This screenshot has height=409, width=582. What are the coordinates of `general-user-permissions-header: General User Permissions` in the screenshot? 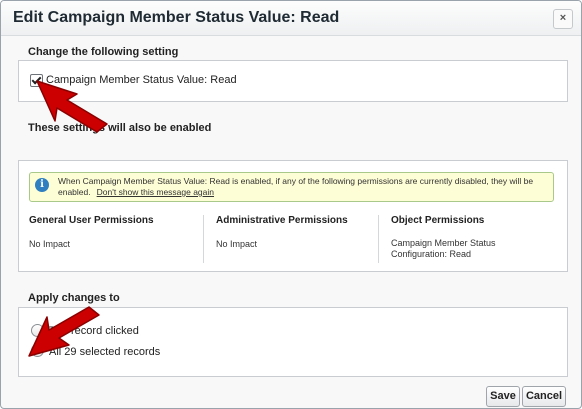 It's located at (91, 220).